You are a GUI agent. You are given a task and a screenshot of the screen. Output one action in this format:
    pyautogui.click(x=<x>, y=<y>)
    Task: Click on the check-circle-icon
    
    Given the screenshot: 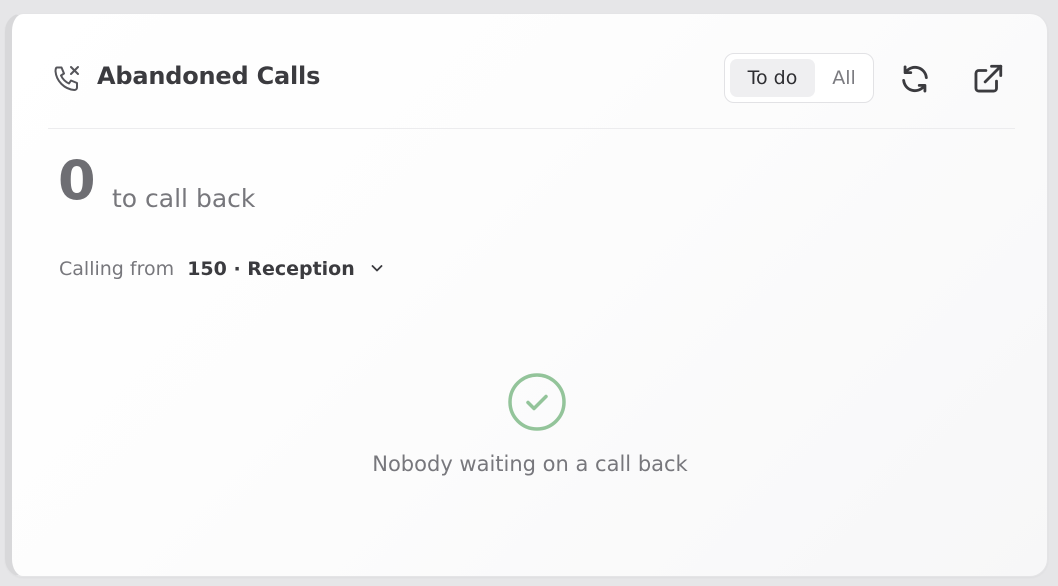 What is the action you would take?
    pyautogui.click(x=537, y=402)
    